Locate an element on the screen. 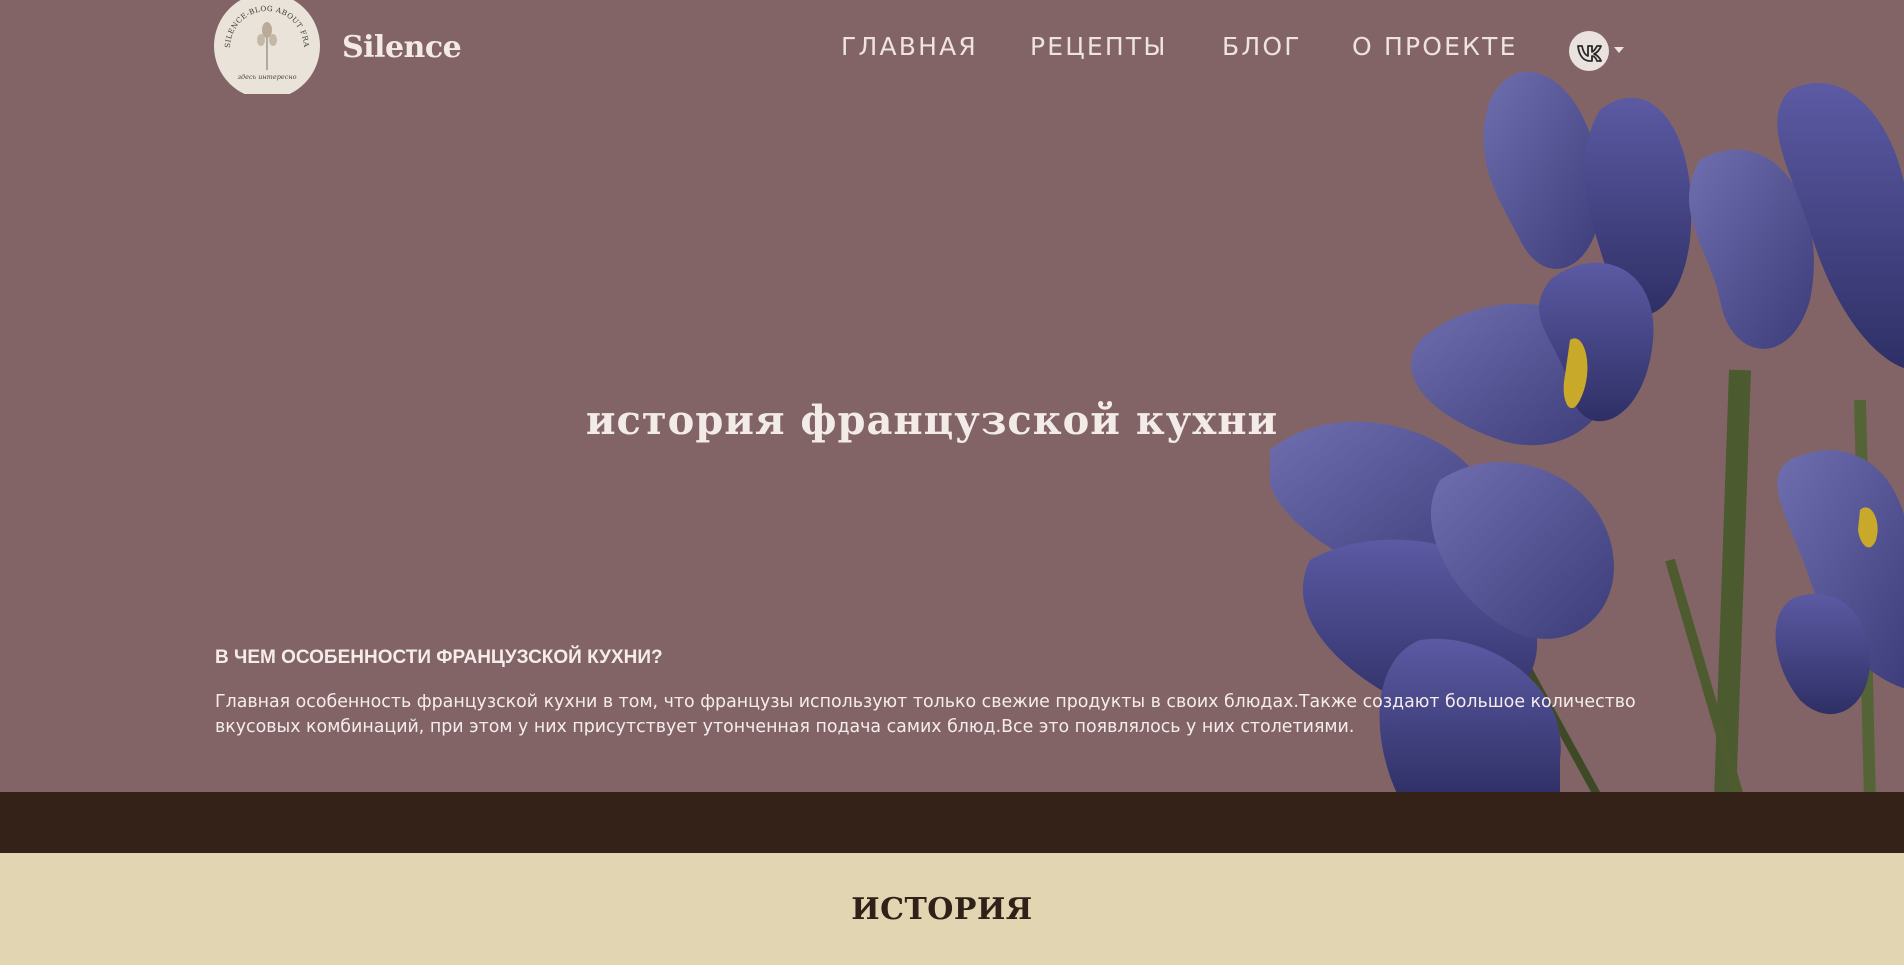 This screenshot has width=1904, height=965. divider-band is located at coordinates (952, 822).